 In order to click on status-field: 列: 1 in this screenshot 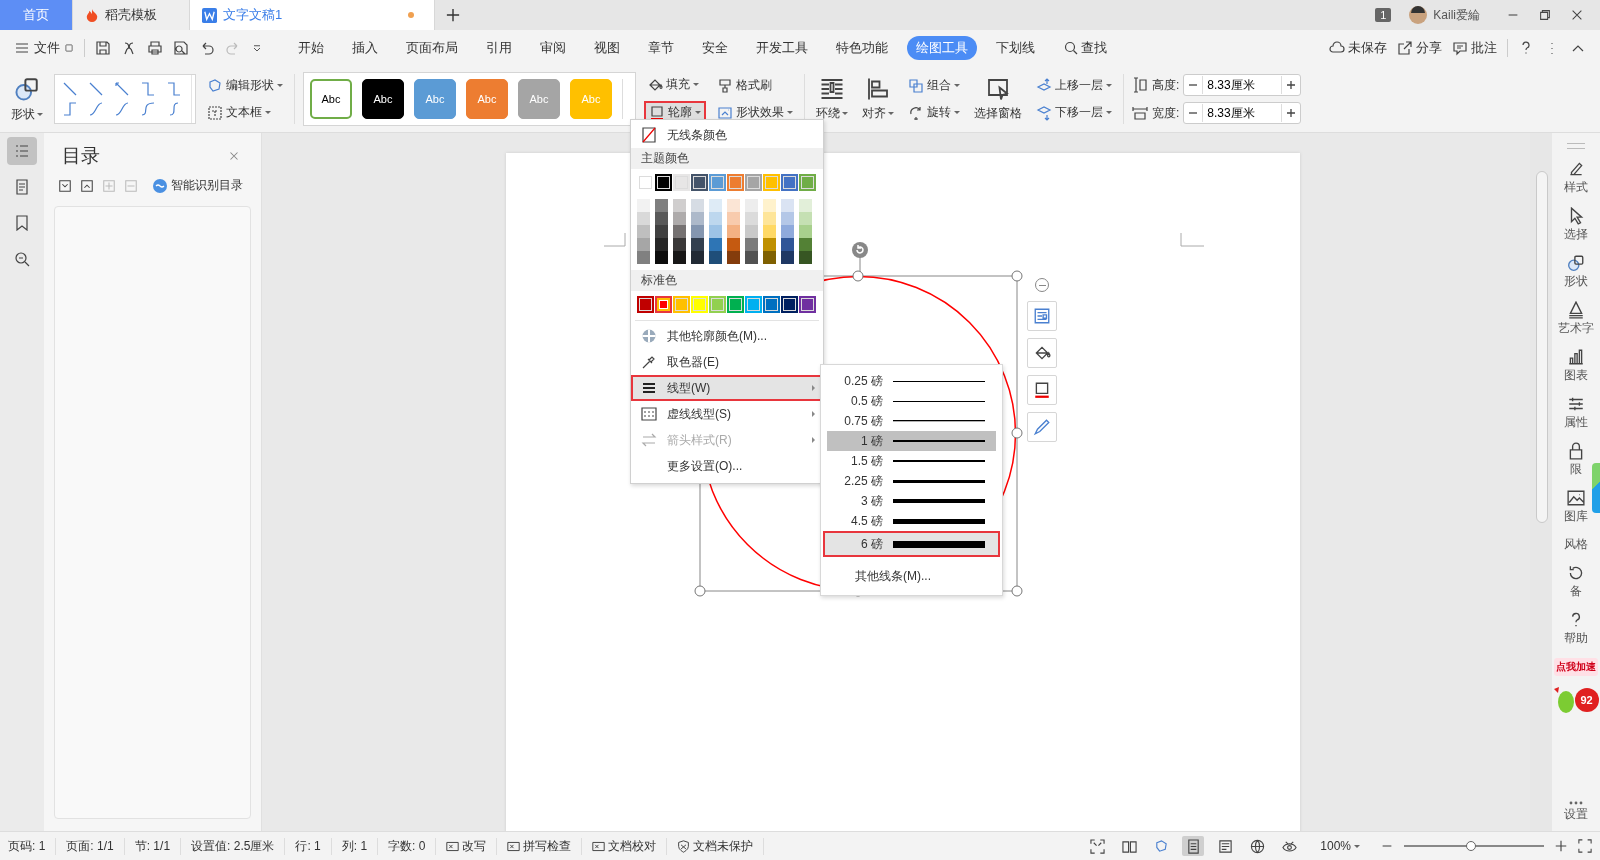, I will do `click(360, 846)`.